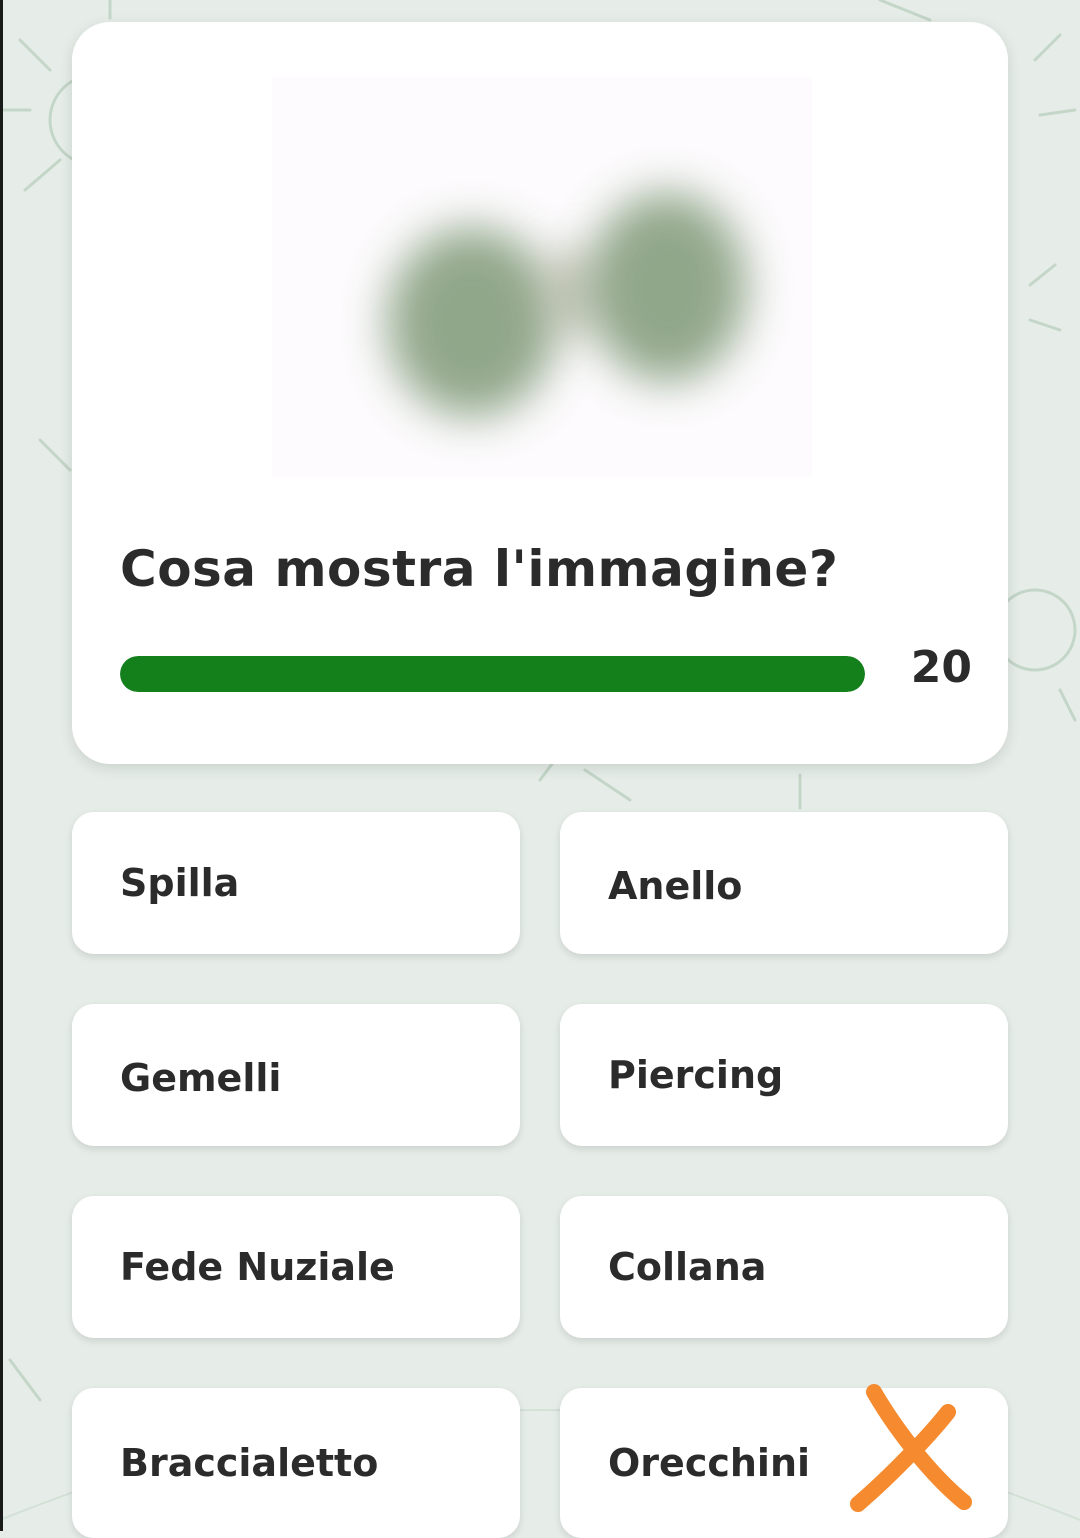 The height and width of the screenshot is (1538, 1080). I want to click on answer-button-collana: Collana, so click(784, 1267).